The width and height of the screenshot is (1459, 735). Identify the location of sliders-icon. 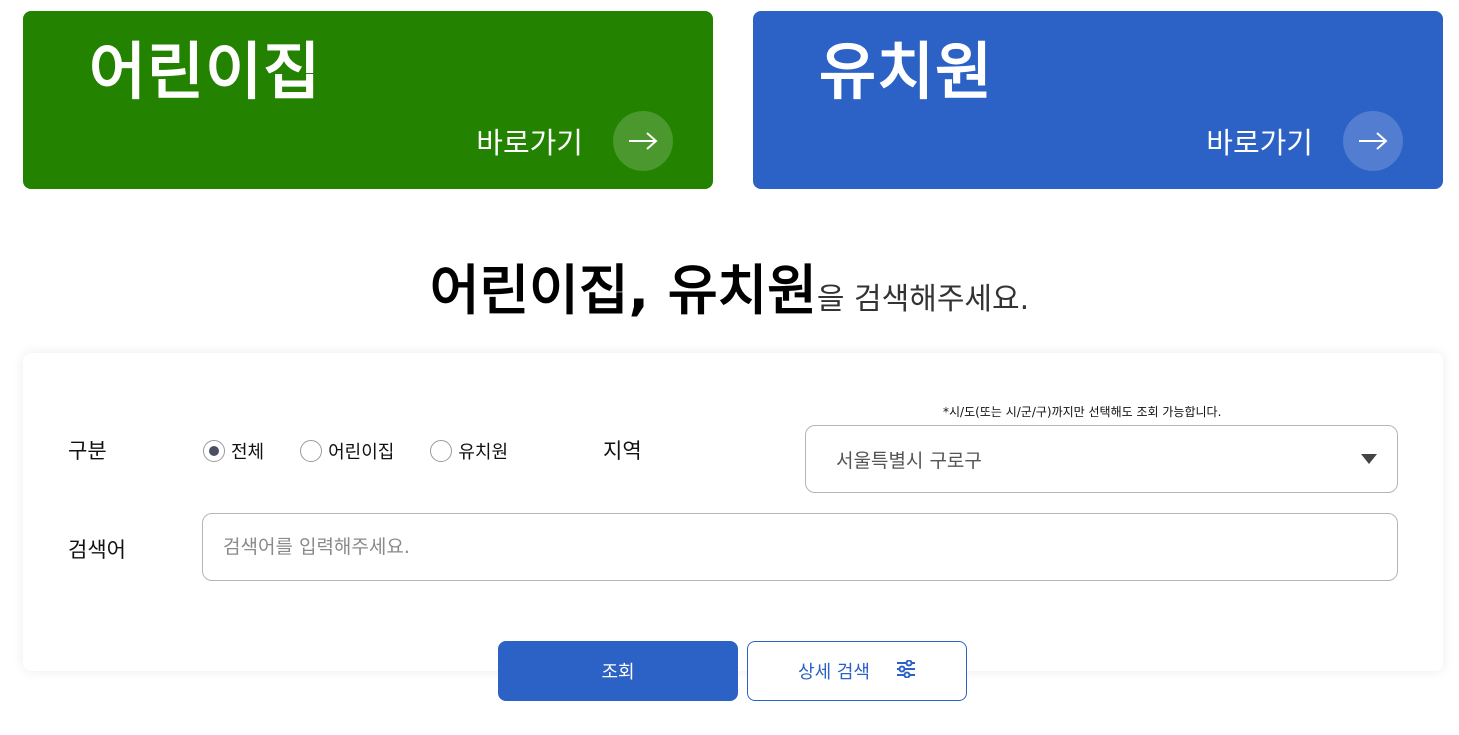
(906, 671).